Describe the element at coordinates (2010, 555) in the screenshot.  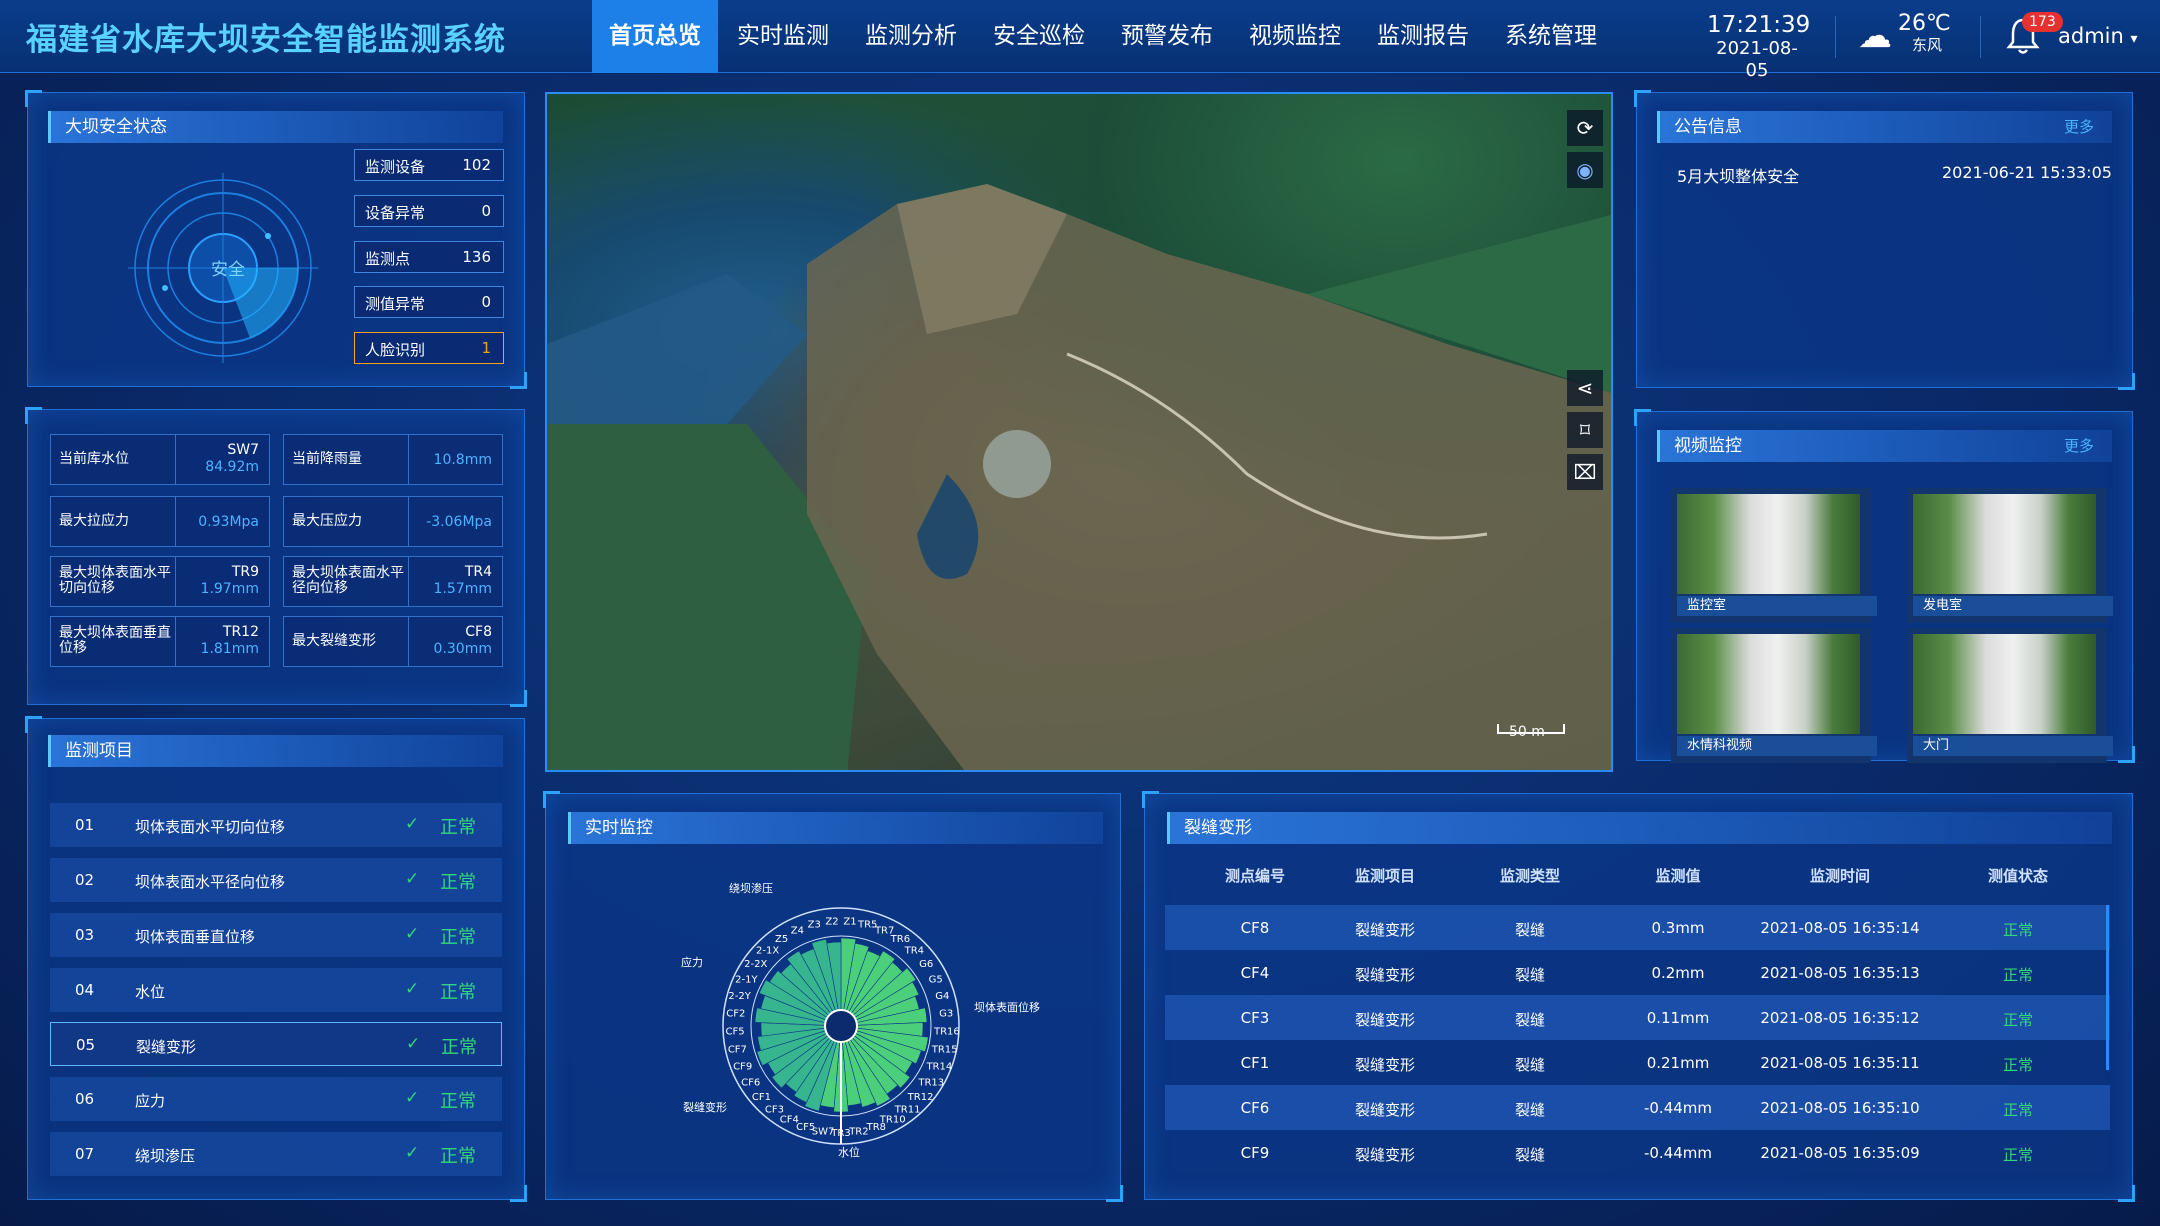
I see `video-thumb: 发电室` at that location.